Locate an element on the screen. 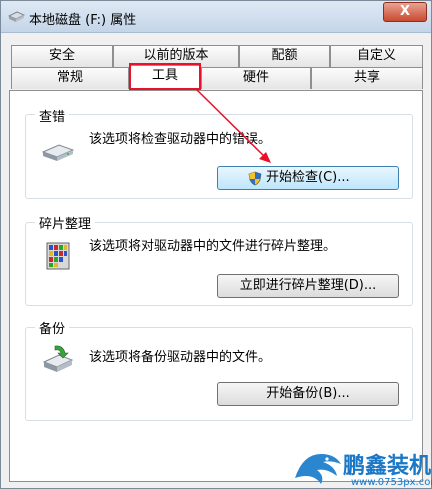 The height and width of the screenshot is (489, 432). watermark-brand: 鹏鑫装机网 is located at coordinates (387, 466).